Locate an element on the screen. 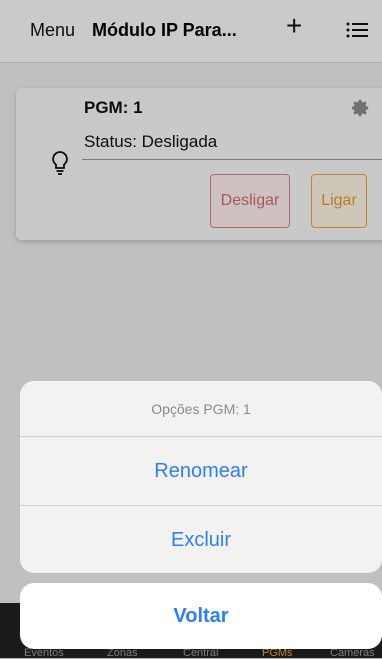 This screenshot has height=659, width=382. delete-button: Excluir is located at coordinates (201, 539).